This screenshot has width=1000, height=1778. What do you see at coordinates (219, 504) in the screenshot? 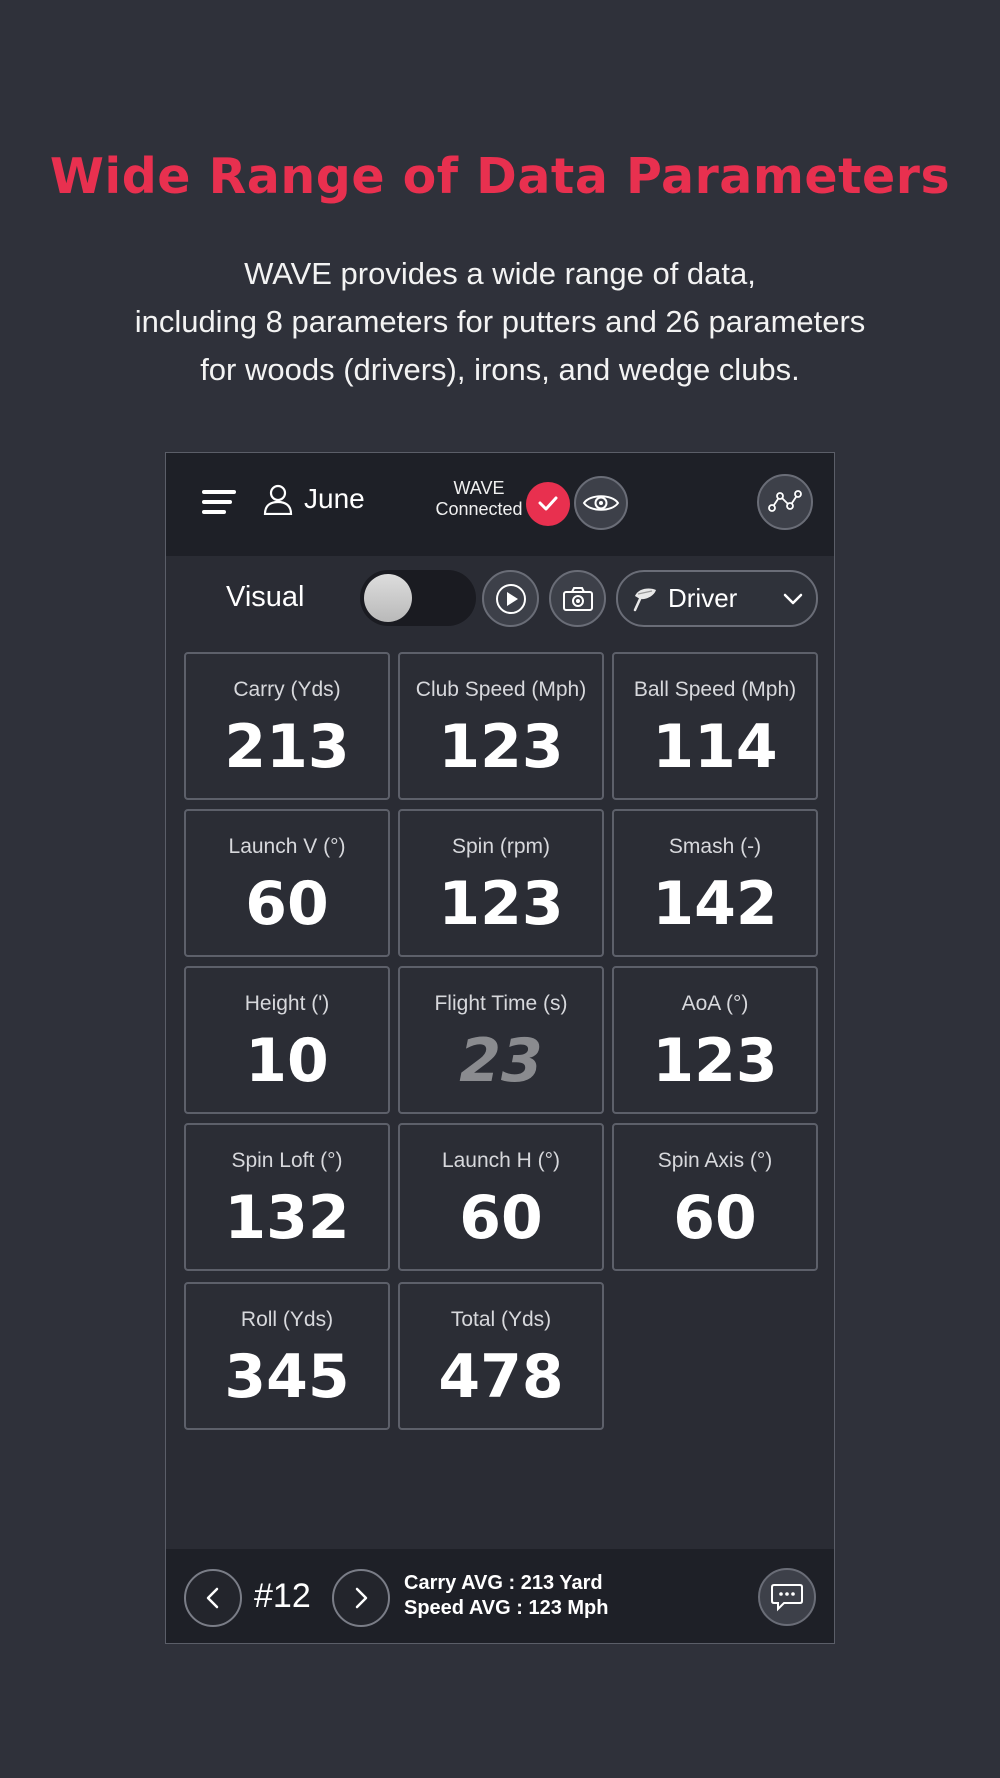
I see `menu-icon` at bounding box center [219, 504].